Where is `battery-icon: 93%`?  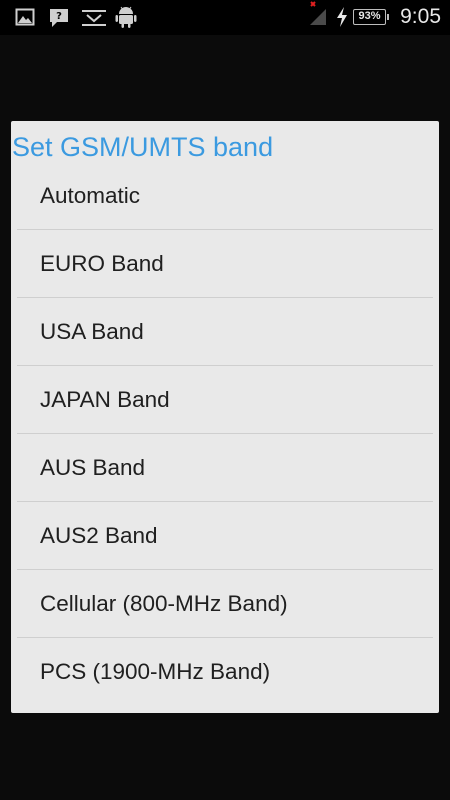
battery-icon: 93% is located at coordinates (371, 17).